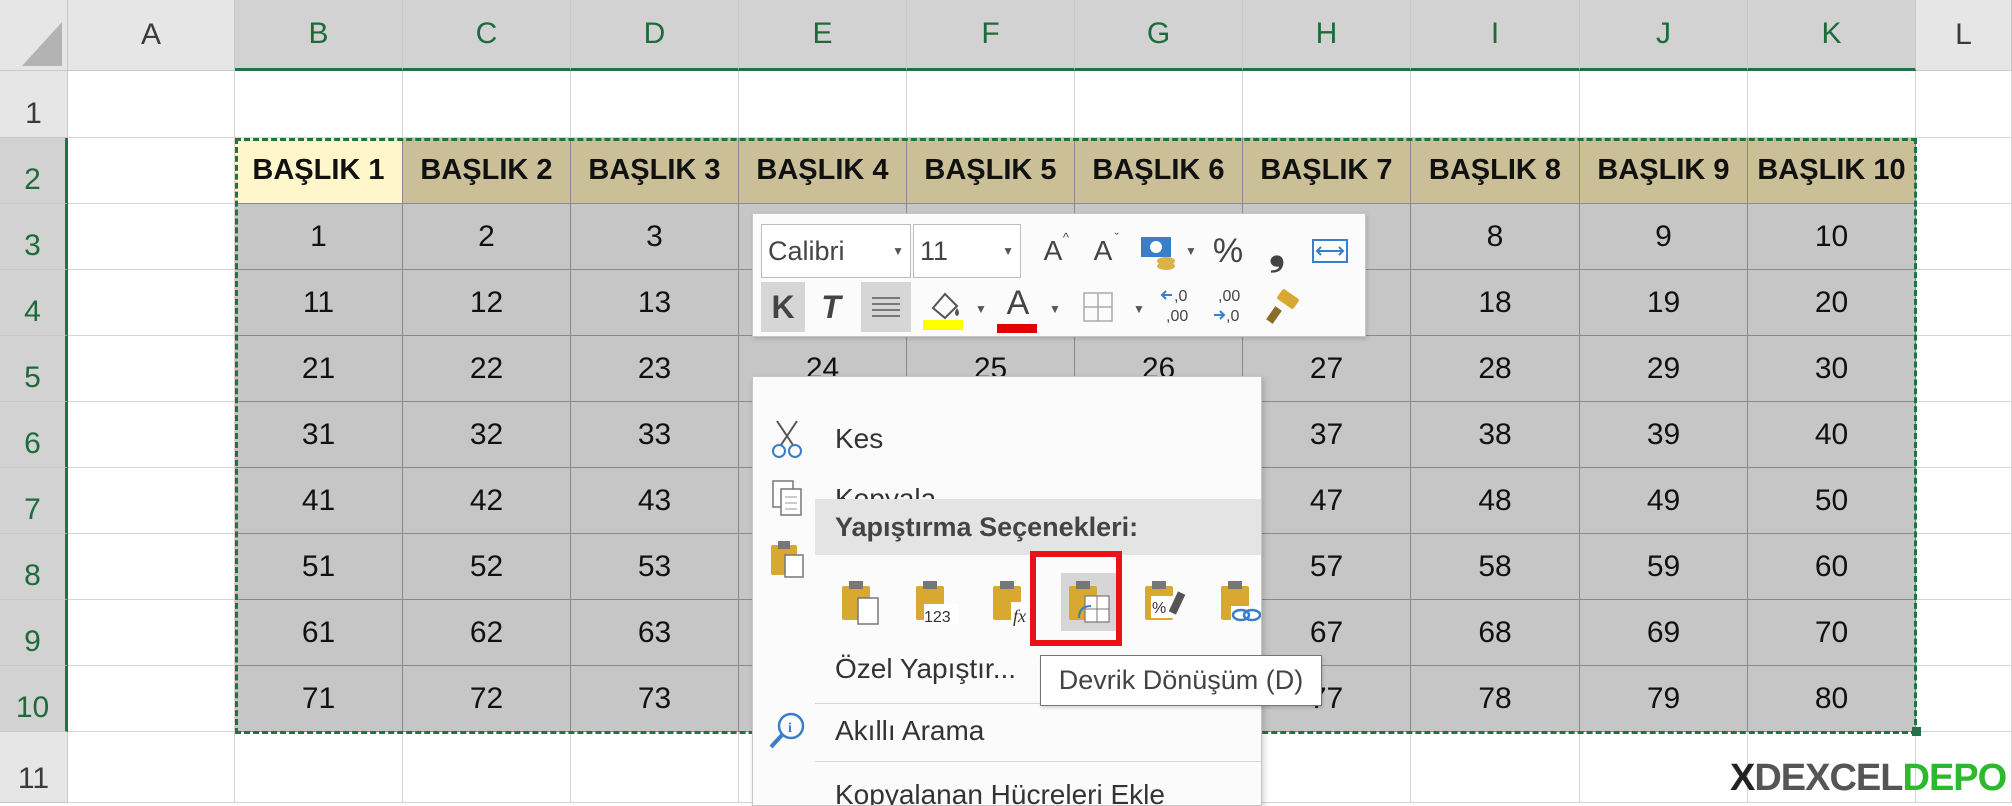  I want to click on cell-l1, so click(1964, 104).